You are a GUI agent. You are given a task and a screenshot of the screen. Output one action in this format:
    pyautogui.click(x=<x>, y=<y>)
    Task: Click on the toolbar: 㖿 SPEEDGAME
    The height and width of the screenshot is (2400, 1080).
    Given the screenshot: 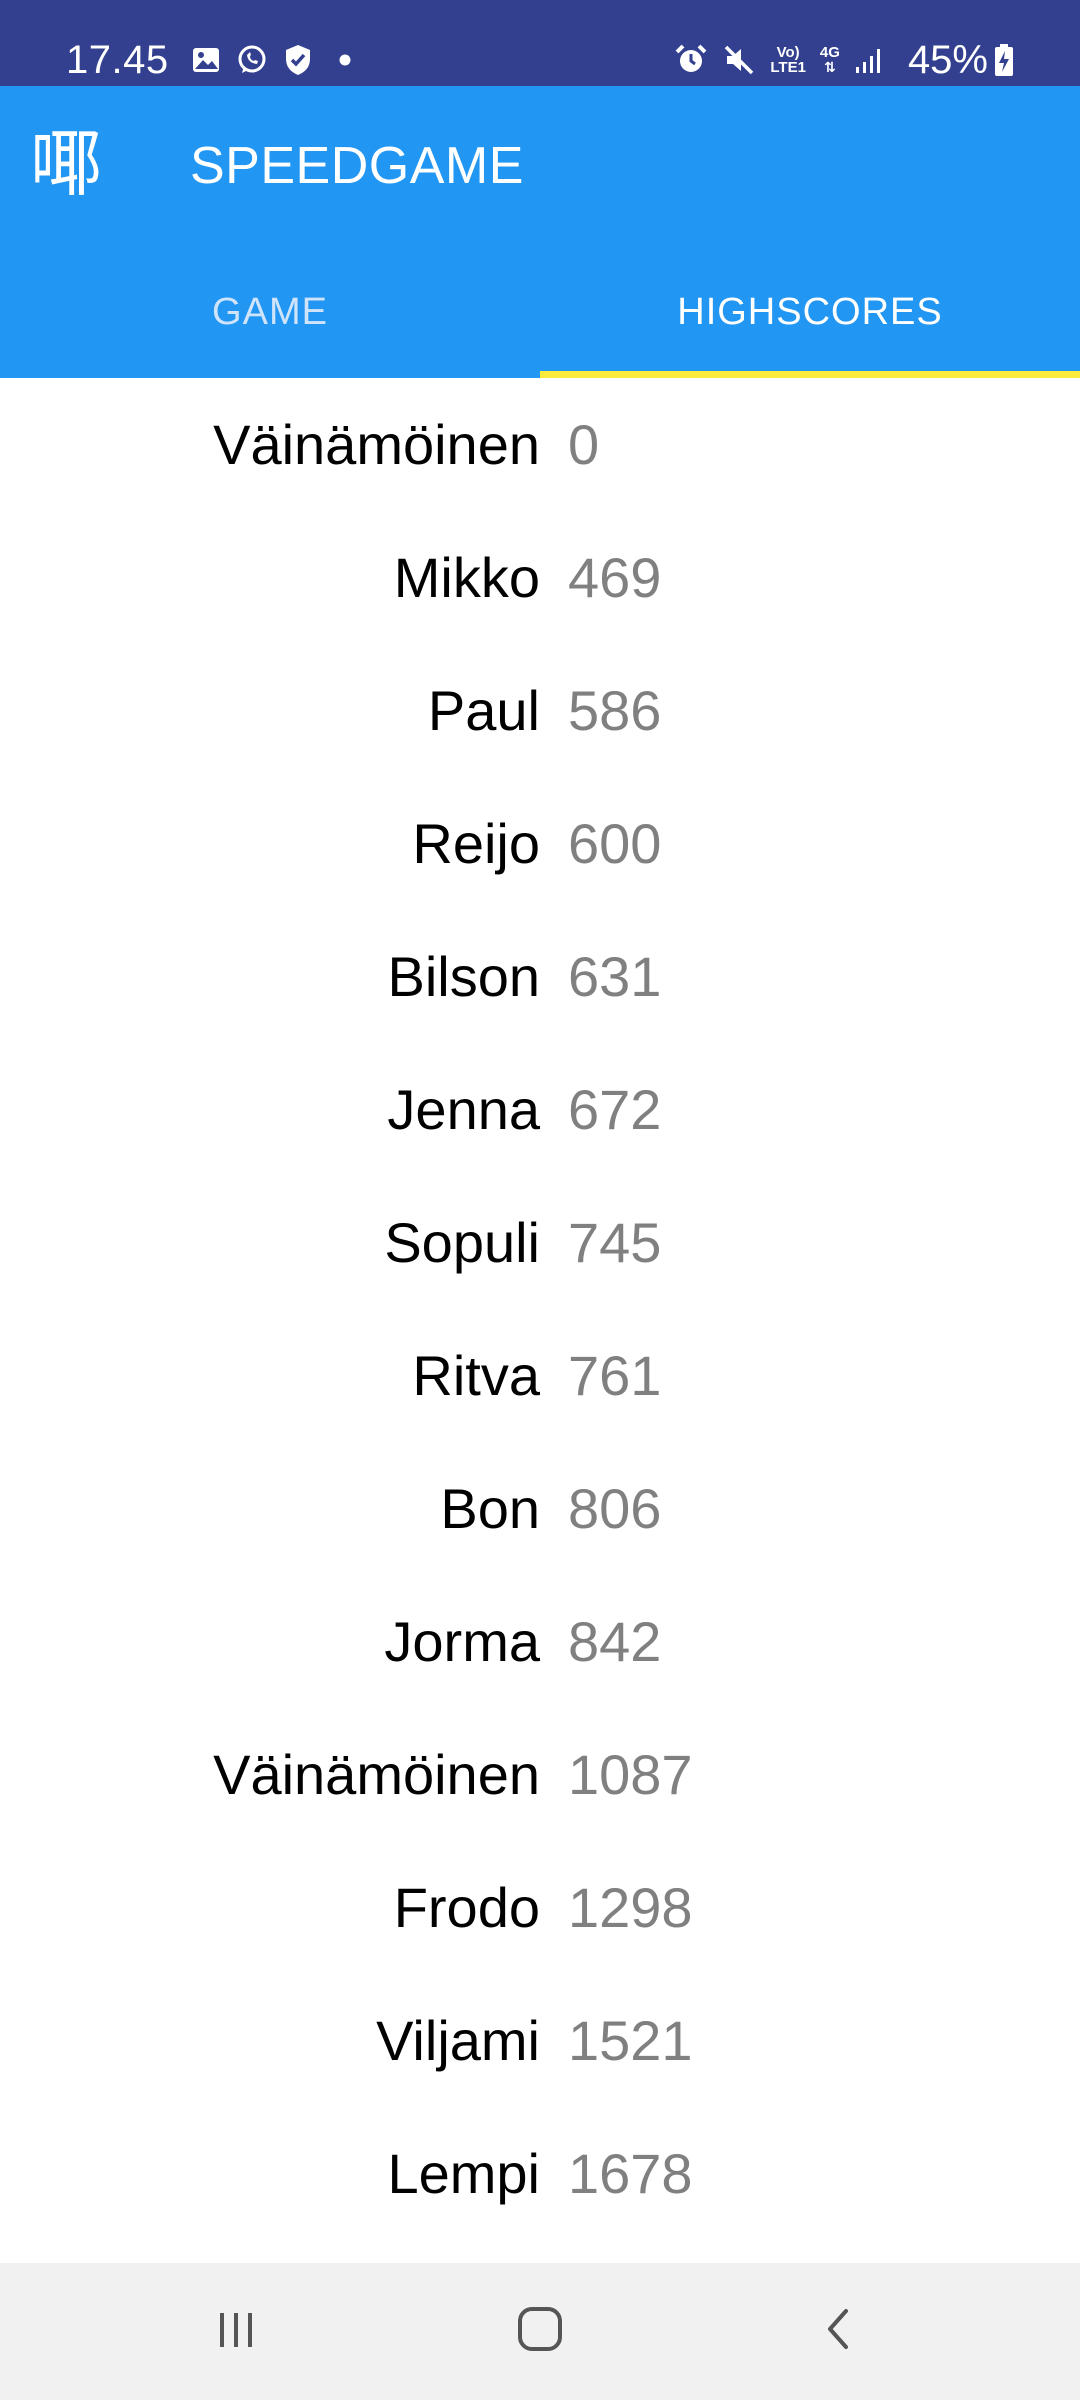 What is the action you would take?
    pyautogui.click(x=540, y=166)
    